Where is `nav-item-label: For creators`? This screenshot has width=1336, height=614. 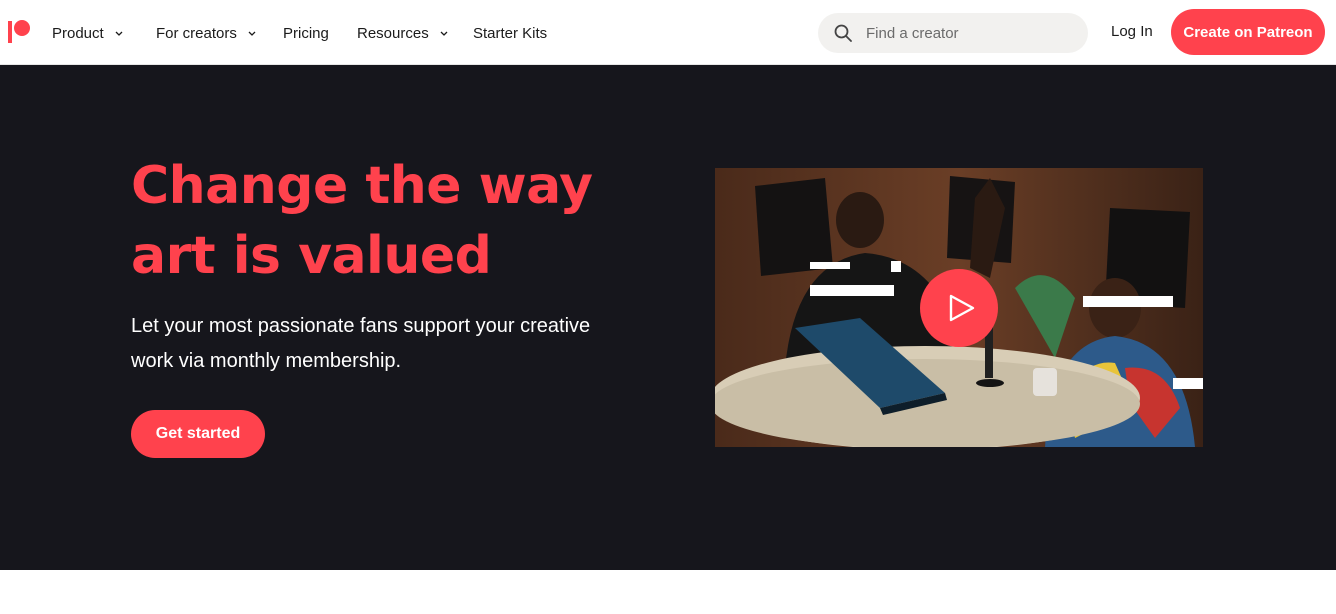 nav-item-label: For creators is located at coordinates (196, 33).